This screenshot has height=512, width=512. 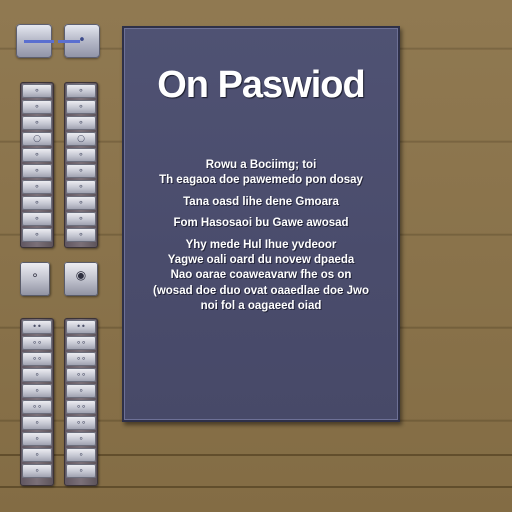 I want to click on toolbar-left-button, so click(x=35, y=41).